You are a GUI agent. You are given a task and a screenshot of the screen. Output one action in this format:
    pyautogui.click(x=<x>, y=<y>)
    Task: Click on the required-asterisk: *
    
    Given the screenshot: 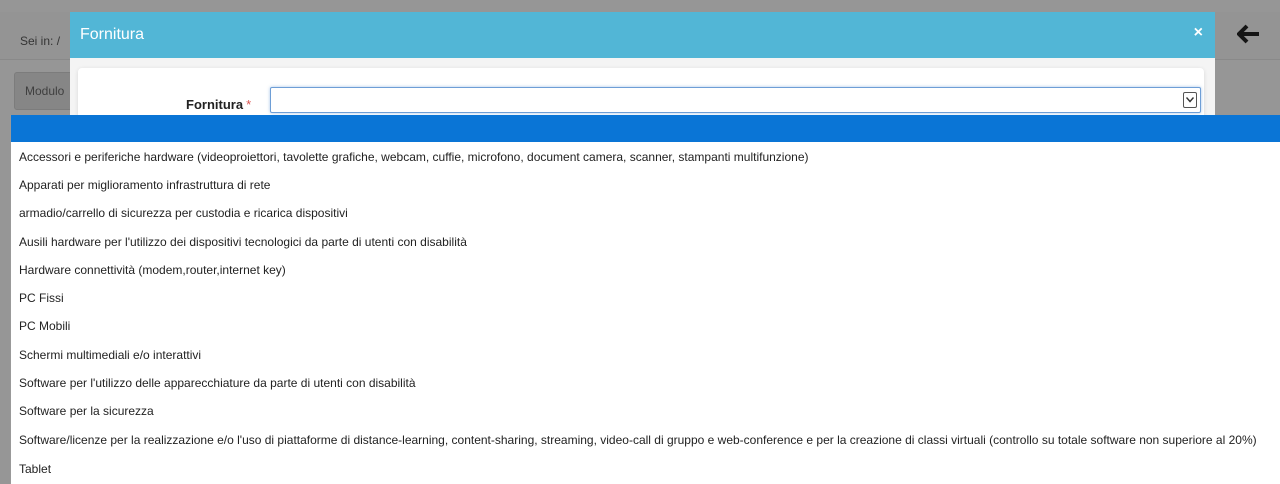 What is the action you would take?
    pyautogui.click(x=249, y=104)
    